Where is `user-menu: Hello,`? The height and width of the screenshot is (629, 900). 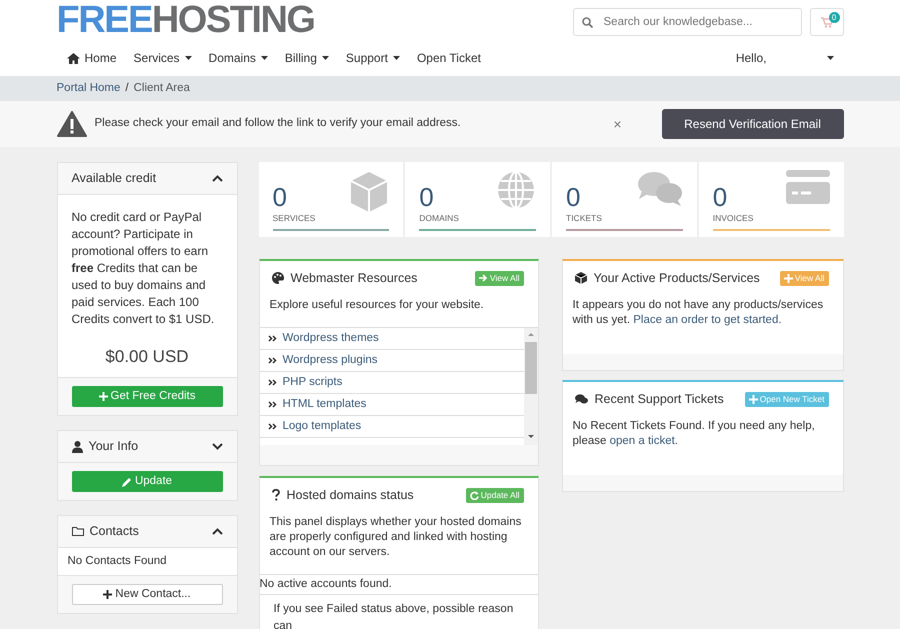 user-menu: Hello, is located at coordinates (785, 58).